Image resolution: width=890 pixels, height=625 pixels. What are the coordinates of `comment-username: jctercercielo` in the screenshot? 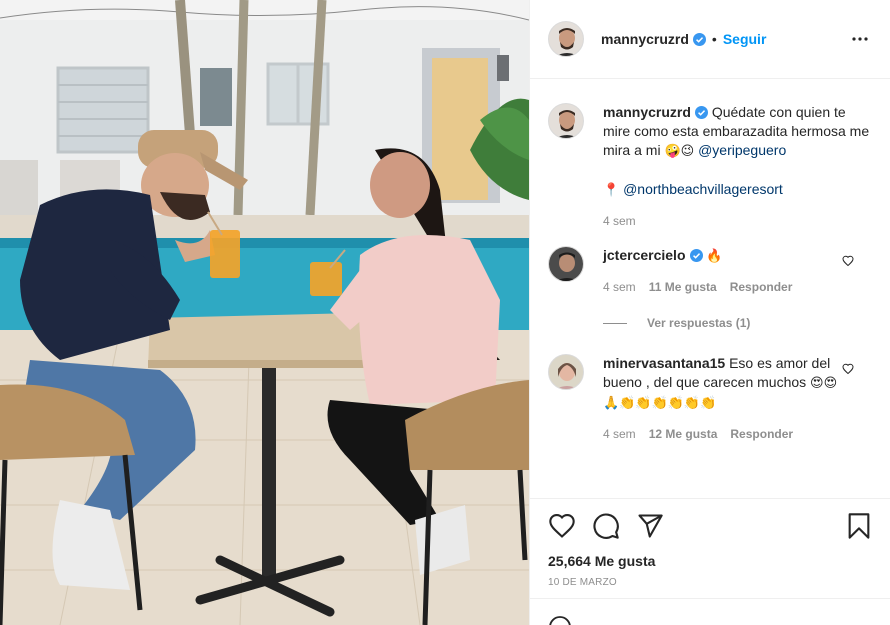 It's located at (644, 255).